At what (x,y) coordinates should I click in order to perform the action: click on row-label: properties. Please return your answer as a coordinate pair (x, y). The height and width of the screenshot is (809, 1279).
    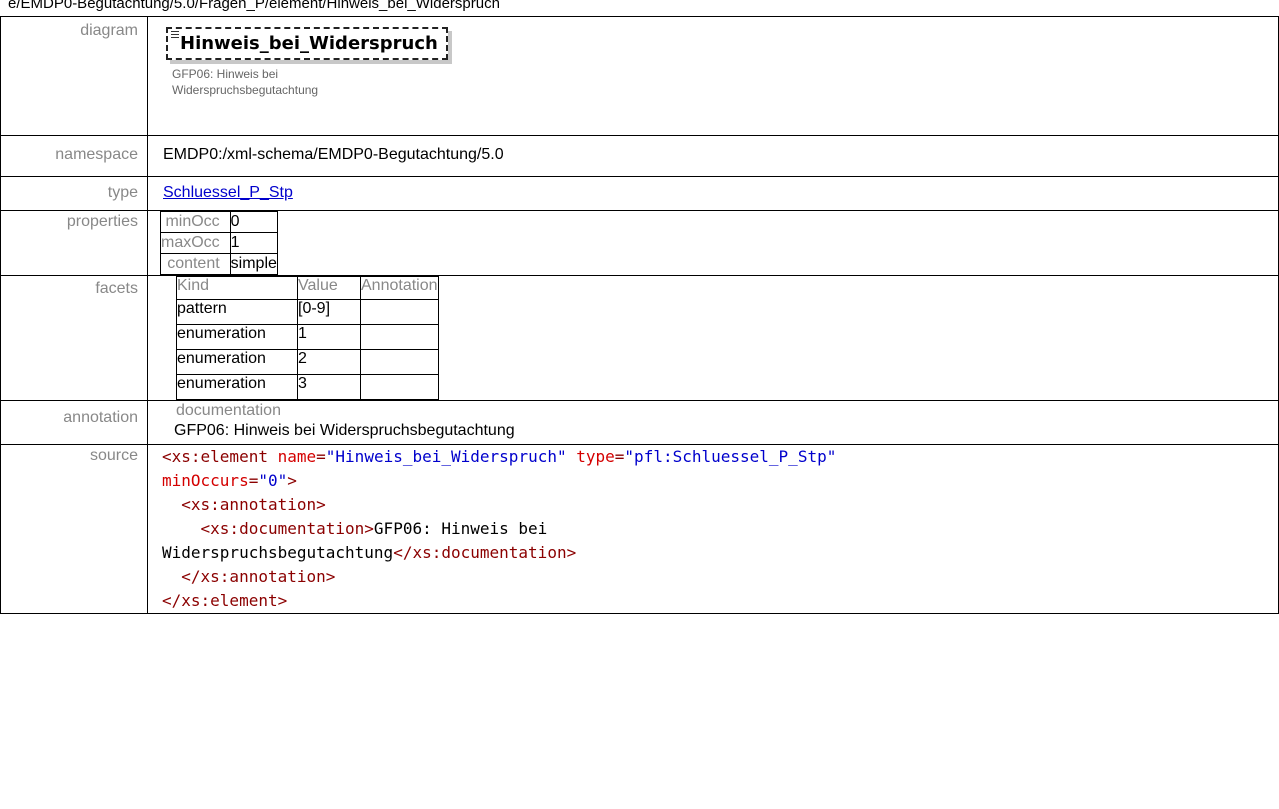
    Looking at the image, I should click on (74, 243).